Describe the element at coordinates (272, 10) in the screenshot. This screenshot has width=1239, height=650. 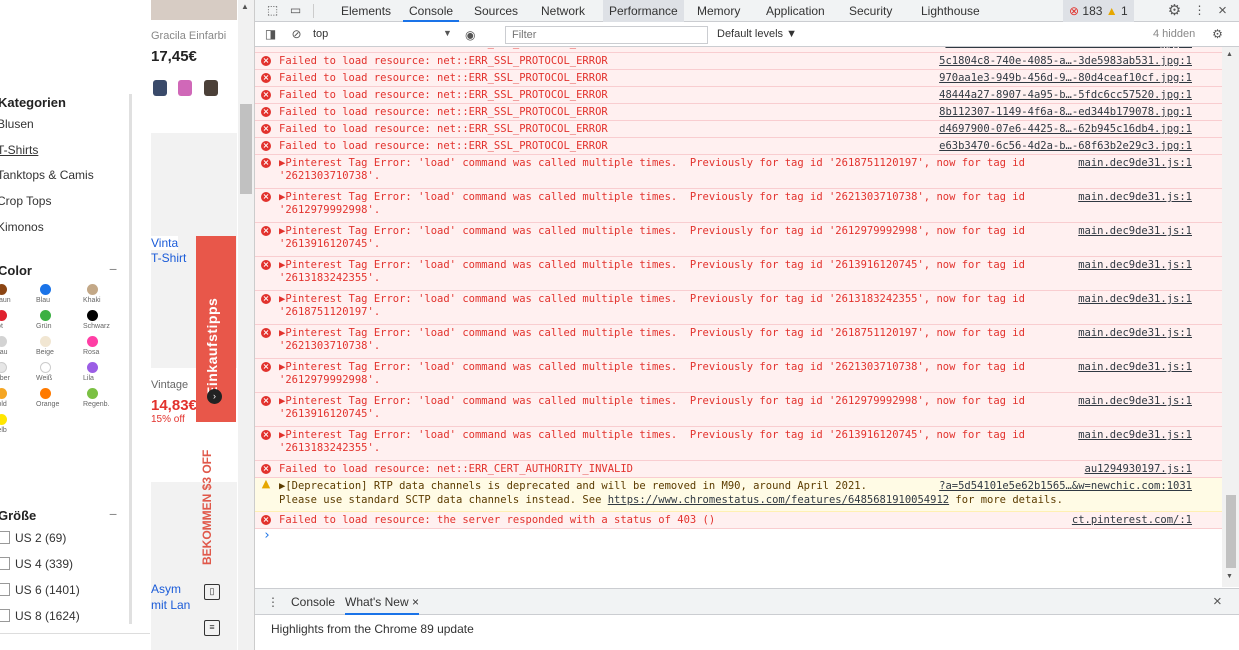
I see `inspect-element-icon: ⬚` at that location.